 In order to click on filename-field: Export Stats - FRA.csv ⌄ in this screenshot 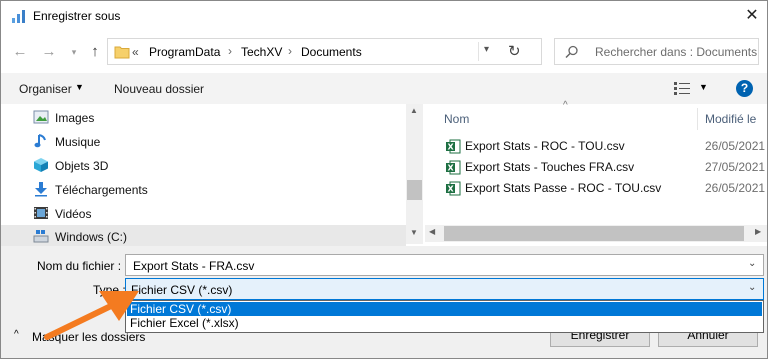, I will do `click(444, 265)`.